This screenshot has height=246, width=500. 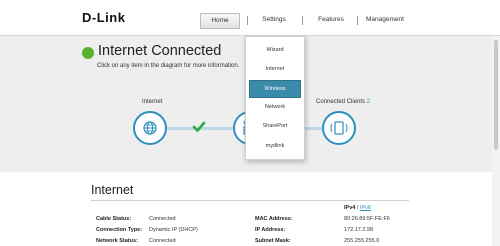 What do you see at coordinates (359, 230) in the screenshot?
I see `ip-address-value: 172.17.2.98` at bounding box center [359, 230].